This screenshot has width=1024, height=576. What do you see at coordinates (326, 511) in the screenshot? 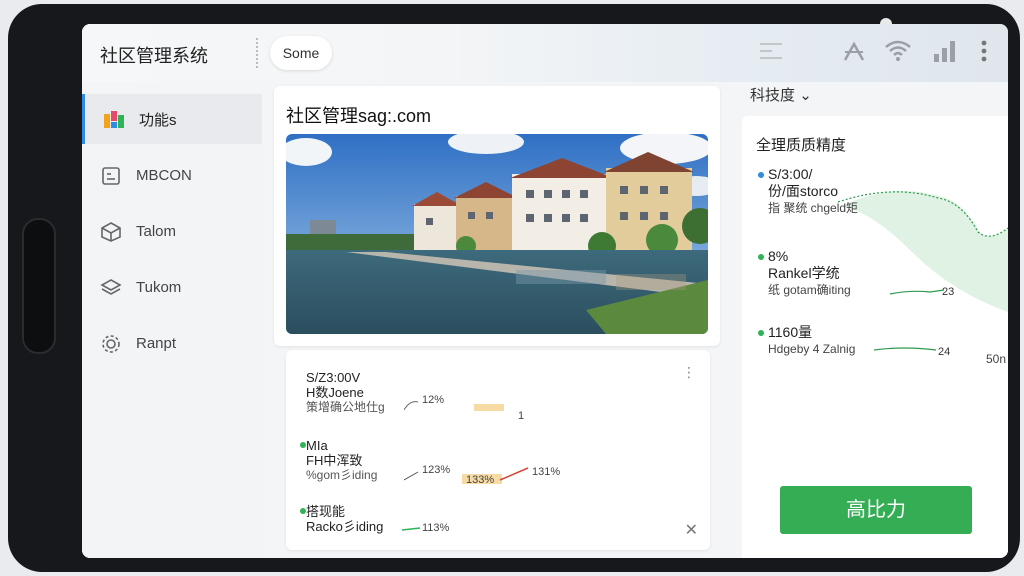
I see `stat-title: 搭现能` at bounding box center [326, 511].